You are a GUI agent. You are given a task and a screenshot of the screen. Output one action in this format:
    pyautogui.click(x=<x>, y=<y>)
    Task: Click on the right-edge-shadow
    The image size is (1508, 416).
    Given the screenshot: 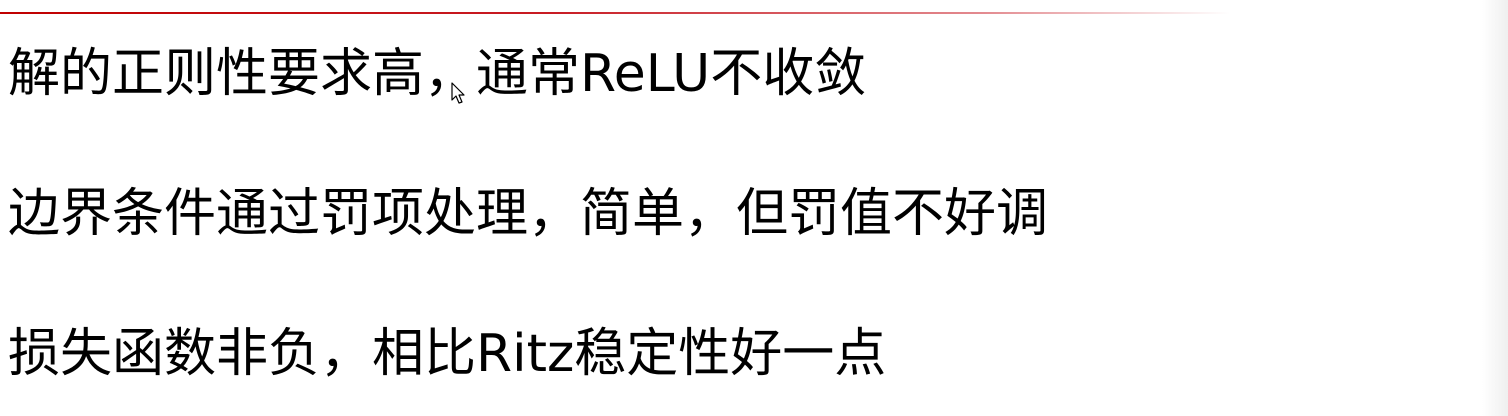 What is the action you would take?
    pyautogui.click(x=1495, y=208)
    